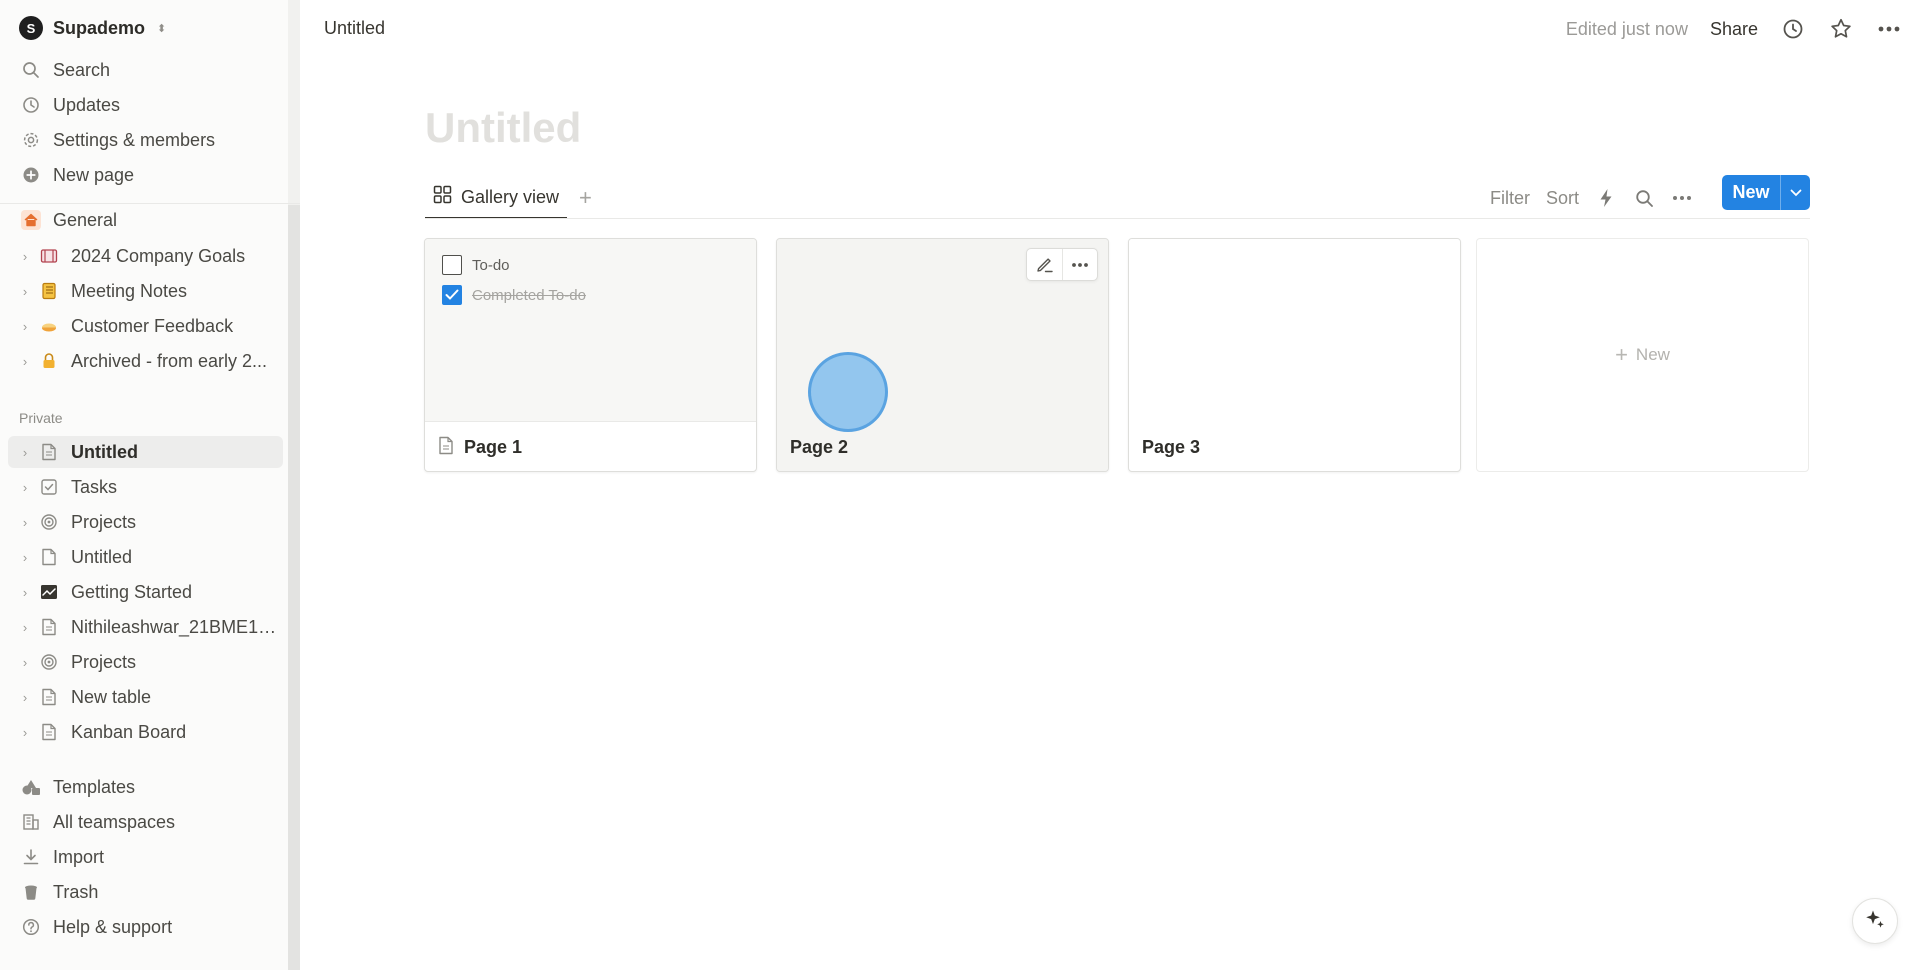  I want to click on workspace-switcher: S Supademo ⬍, so click(92, 28).